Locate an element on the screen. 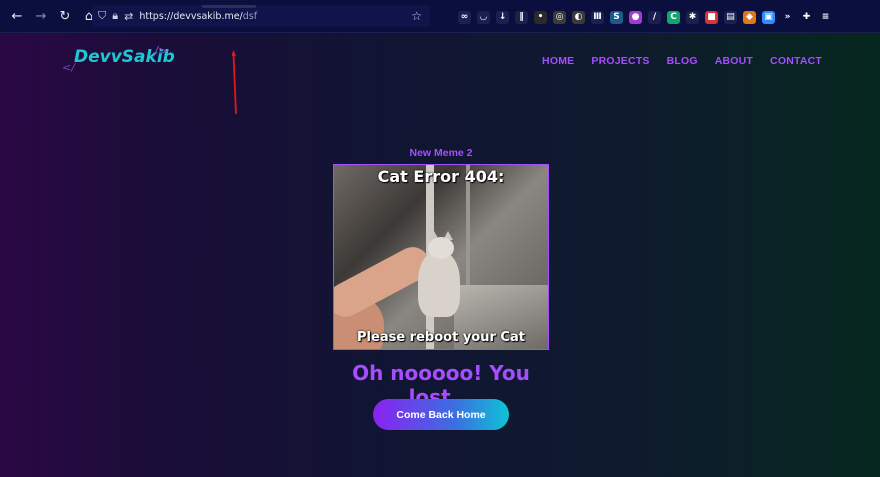 This screenshot has width=880, height=477. reload-icon: ↻ is located at coordinates (65, 16).